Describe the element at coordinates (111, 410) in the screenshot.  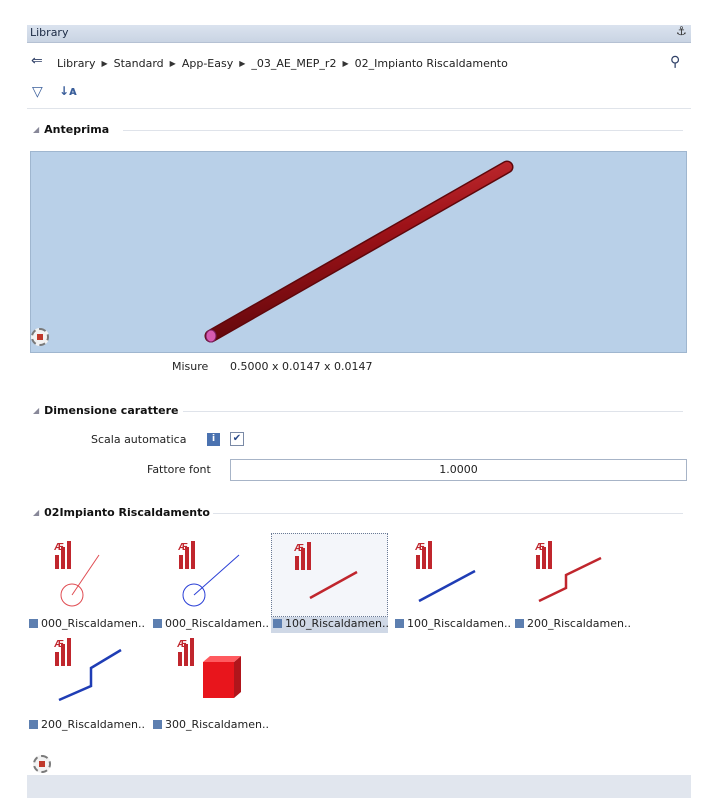
I see `section-title: Dimensione carattere` at that location.